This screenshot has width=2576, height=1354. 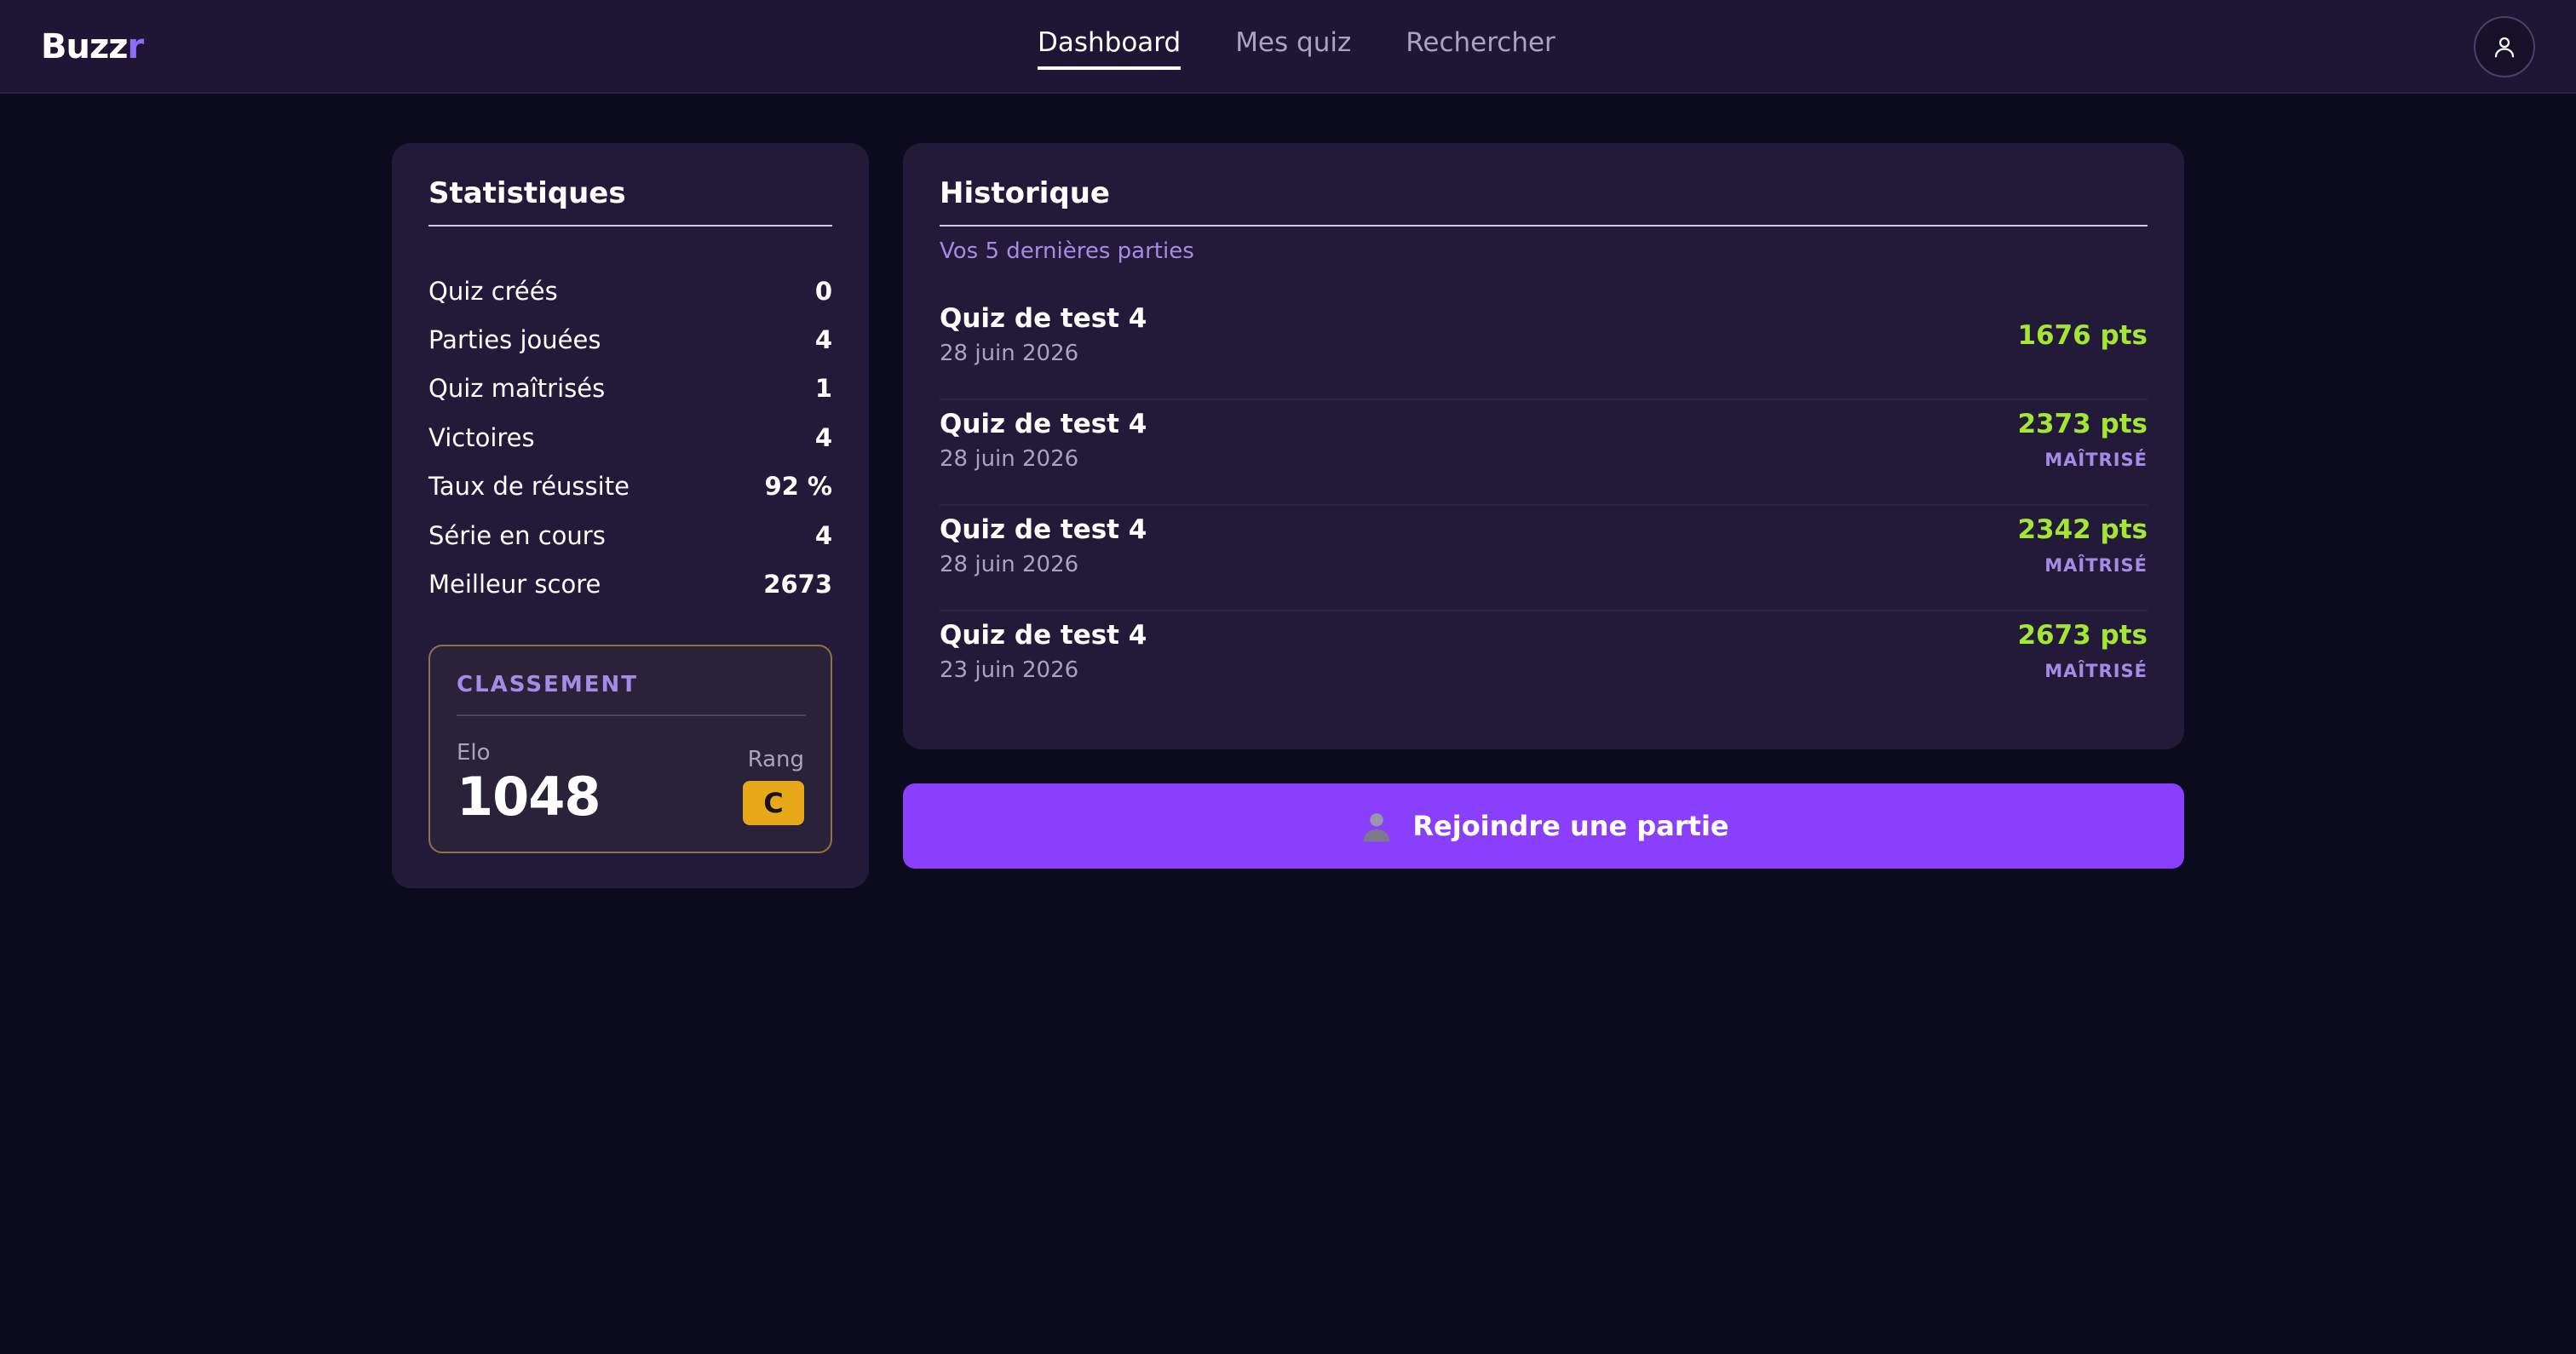 I want to click on join-game-button: Rejoindre une partie, so click(x=1543, y=826).